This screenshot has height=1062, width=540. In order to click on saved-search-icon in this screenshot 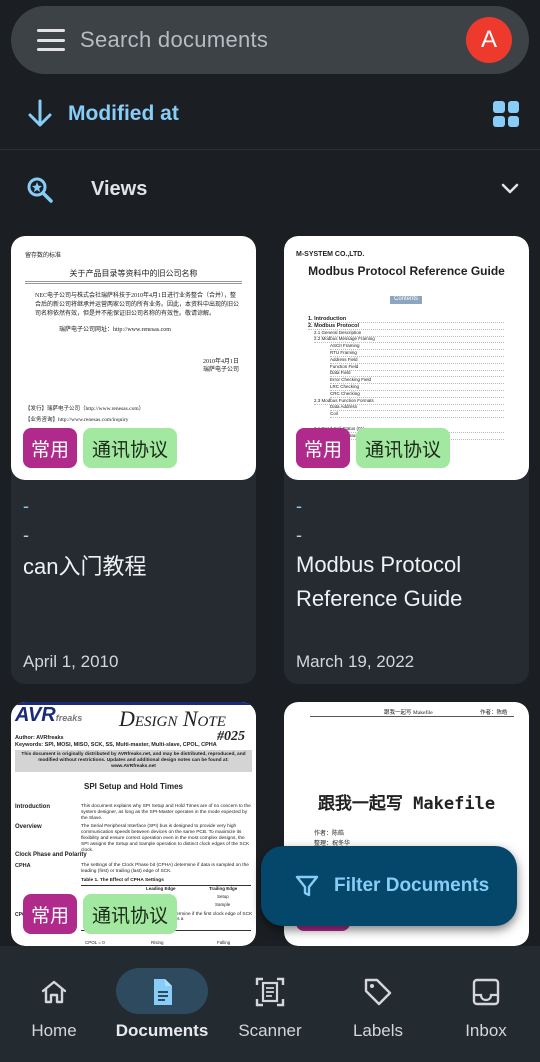, I will do `click(40, 190)`.